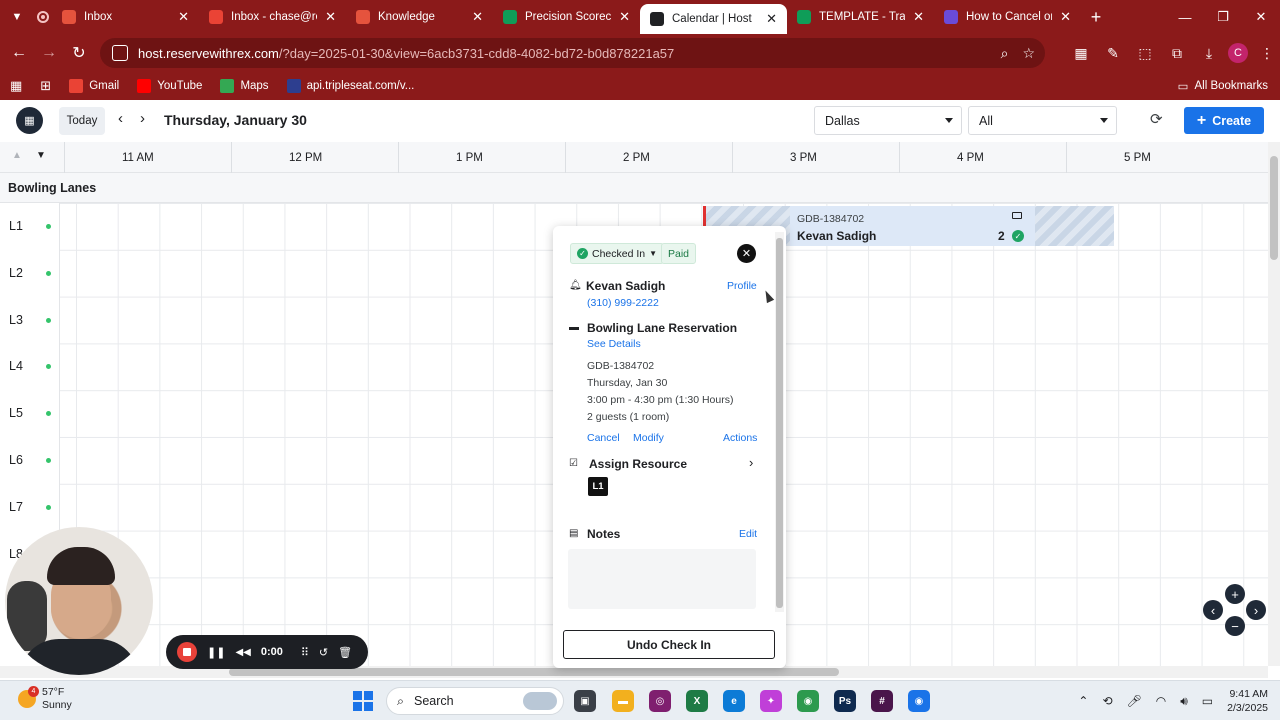  Describe the element at coordinates (1042, 120) in the screenshot. I see `filter-select: All` at that location.